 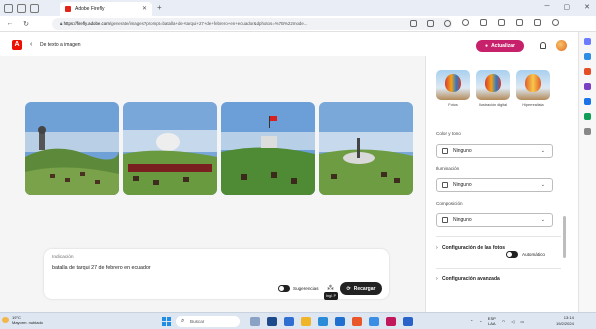 What do you see at coordinates (462, 220) in the screenshot?
I see `composition-value: Ninguno` at bounding box center [462, 220].